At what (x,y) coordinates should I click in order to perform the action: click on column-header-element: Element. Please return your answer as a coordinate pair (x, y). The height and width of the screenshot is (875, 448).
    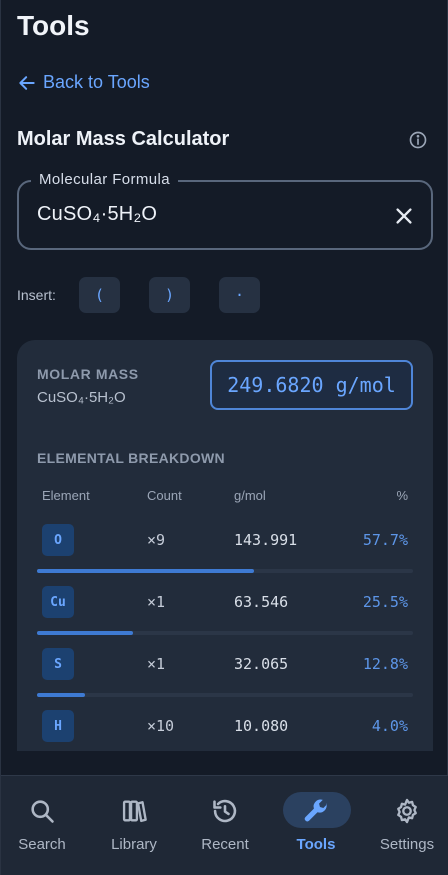
    Looking at the image, I should click on (66, 495).